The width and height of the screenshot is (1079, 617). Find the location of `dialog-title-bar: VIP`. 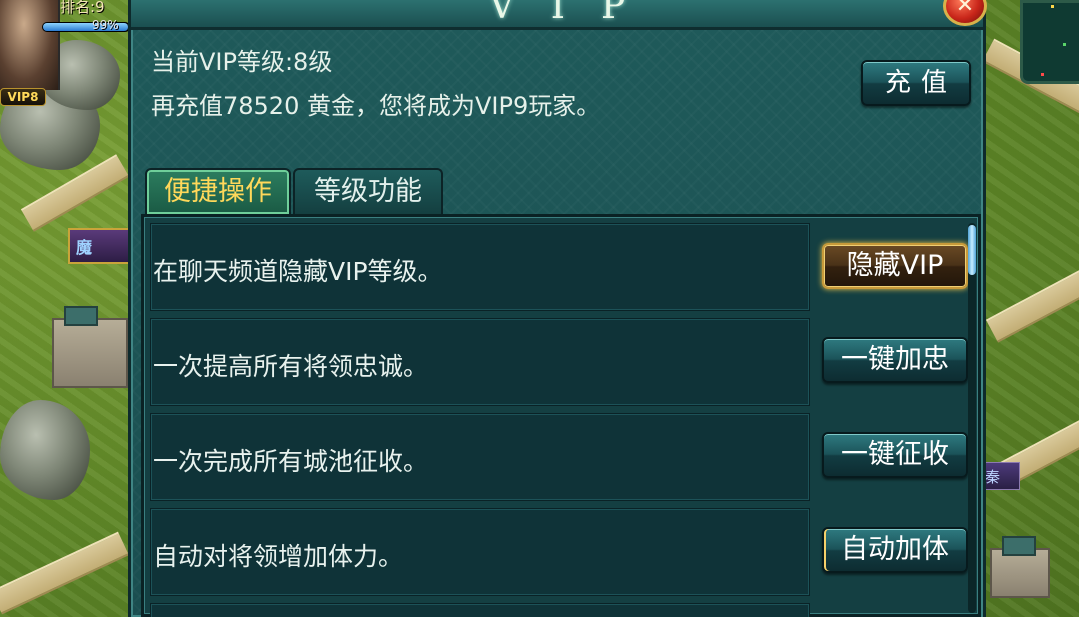

dialog-title-bar: VIP is located at coordinates (557, 15).